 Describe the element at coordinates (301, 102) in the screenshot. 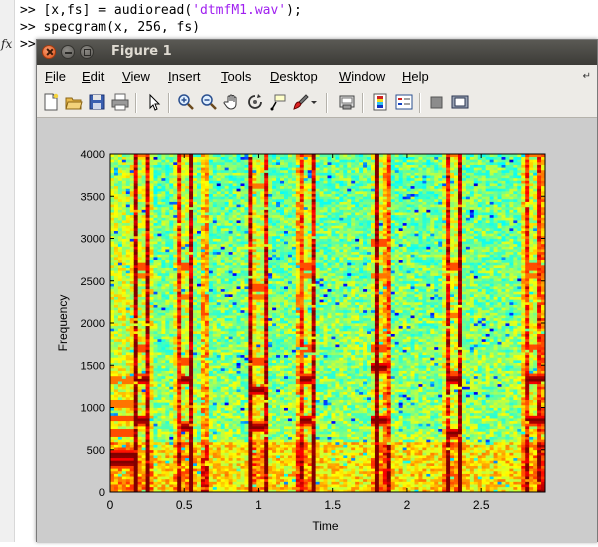

I see `brush-icon` at that location.